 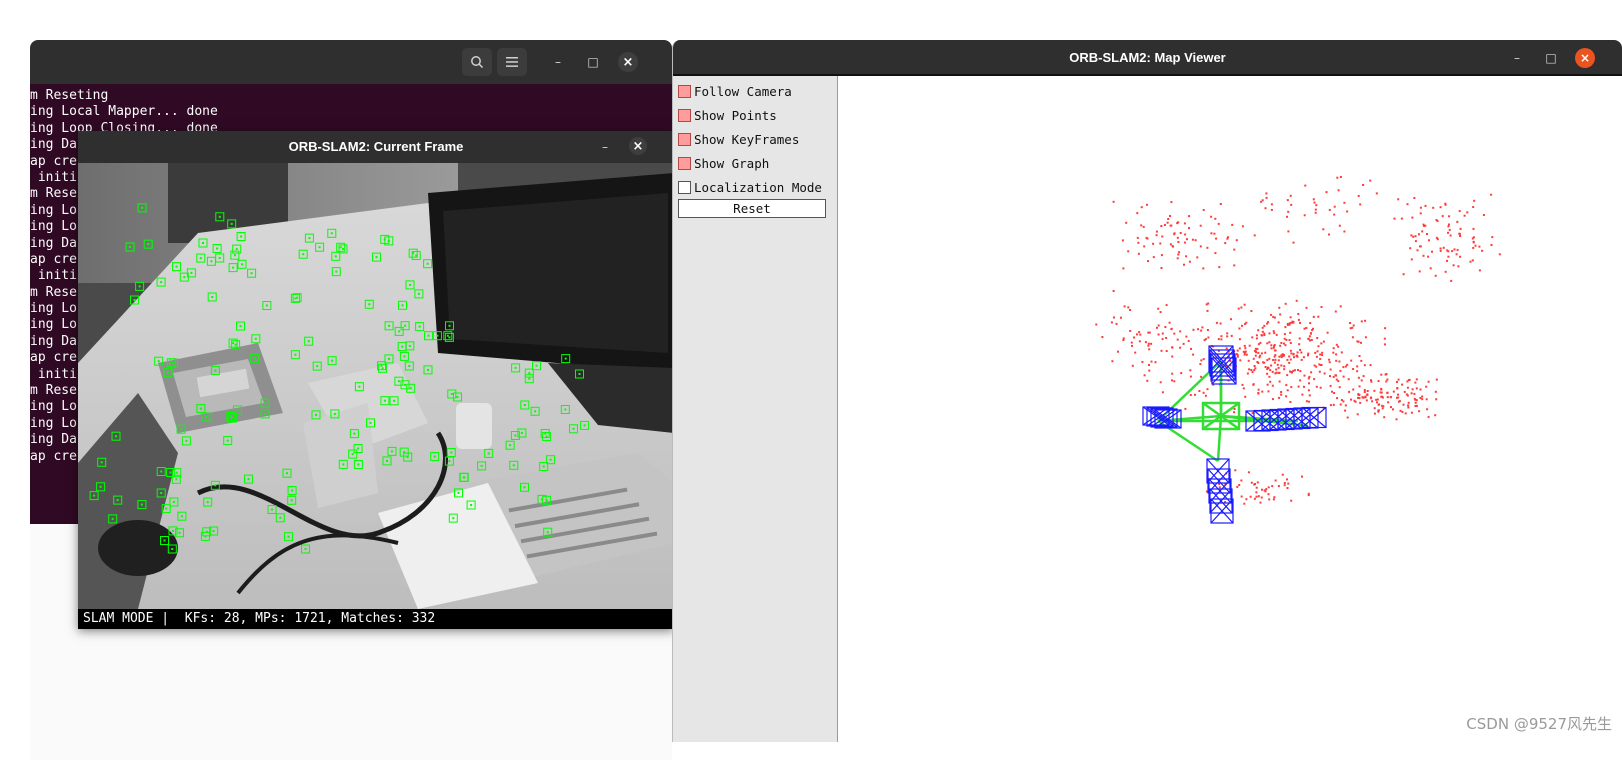 What do you see at coordinates (1147, 58) in the screenshot?
I see `map-viewer-titlebar: ORB-SLAM2: Map Viewer – □ ×` at bounding box center [1147, 58].